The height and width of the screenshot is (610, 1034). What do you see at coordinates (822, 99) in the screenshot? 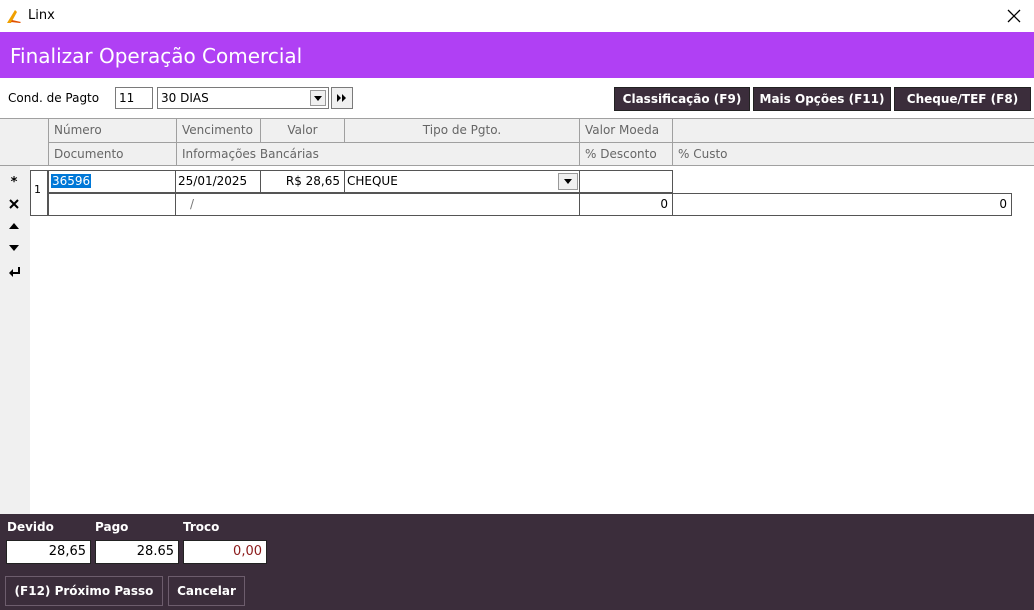
I see `mais-opcoes-button: Mais Opções (F11)` at bounding box center [822, 99].